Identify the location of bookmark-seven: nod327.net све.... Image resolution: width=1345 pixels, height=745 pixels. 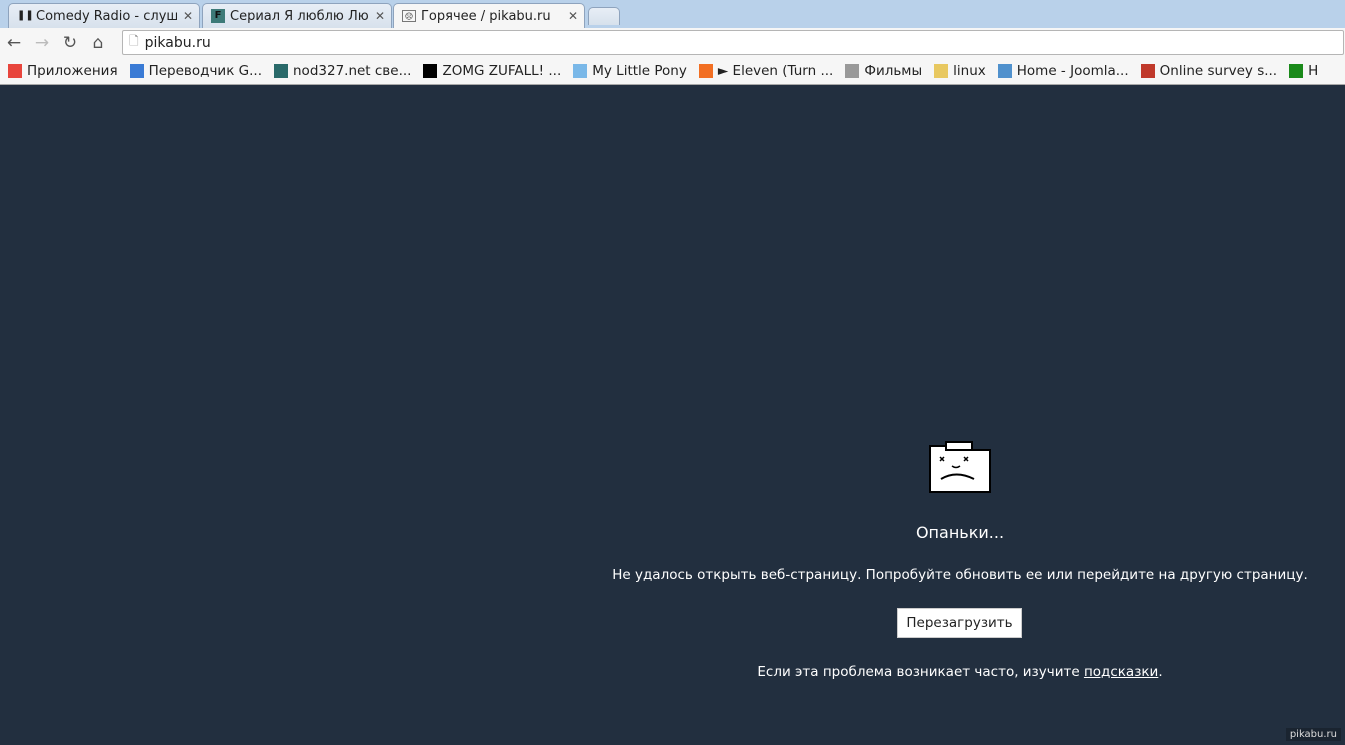
(342, 71).